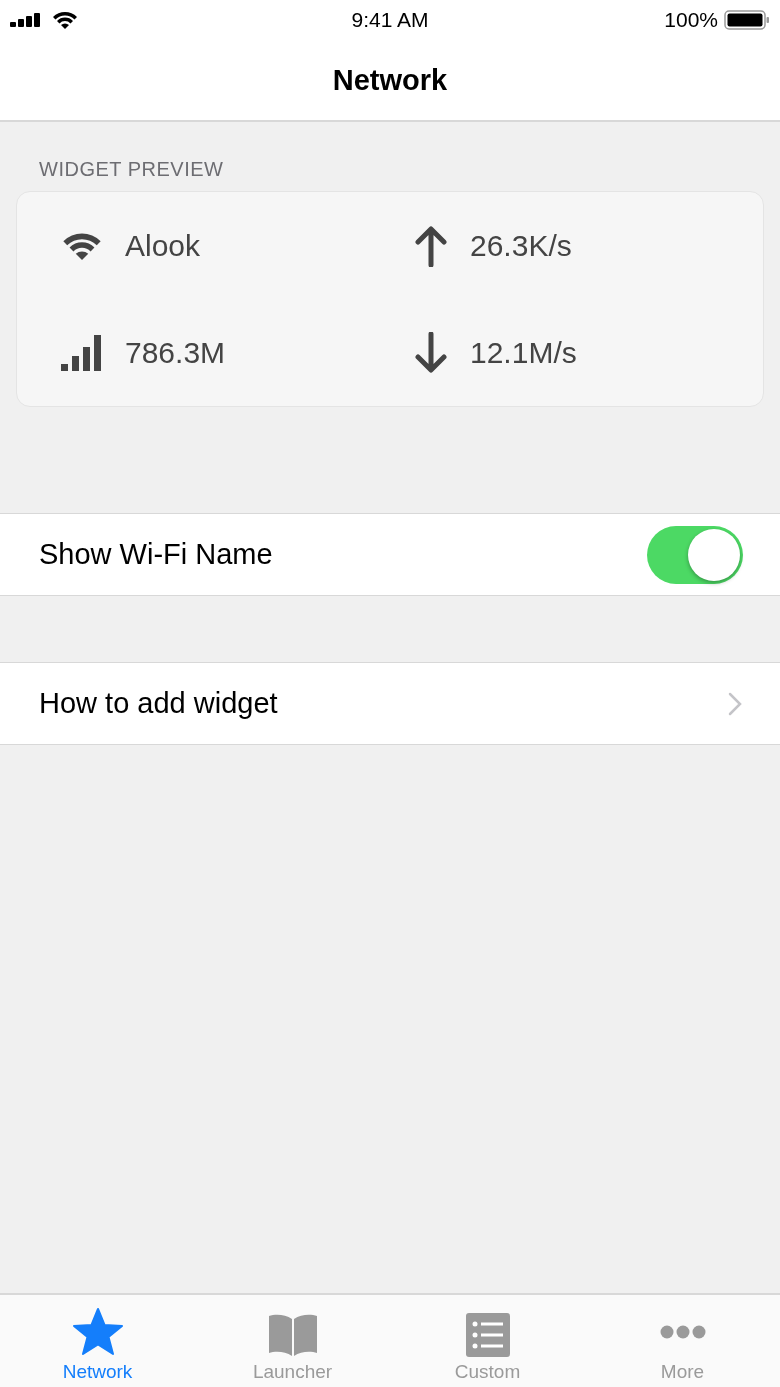 The height and width of the screenshot is (1387, 780). What do you see at coordinates (735, 703) in the screenshot?
I see `chevron-icon` at bounding box center [735, 703].